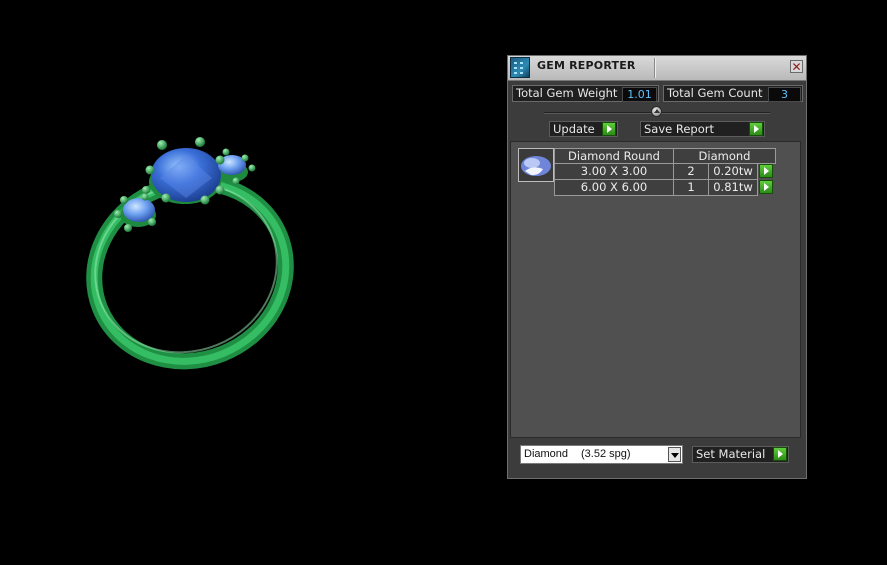 The image size is (887, 565). I want to click on set-material-go-icon, so click(780, 454).